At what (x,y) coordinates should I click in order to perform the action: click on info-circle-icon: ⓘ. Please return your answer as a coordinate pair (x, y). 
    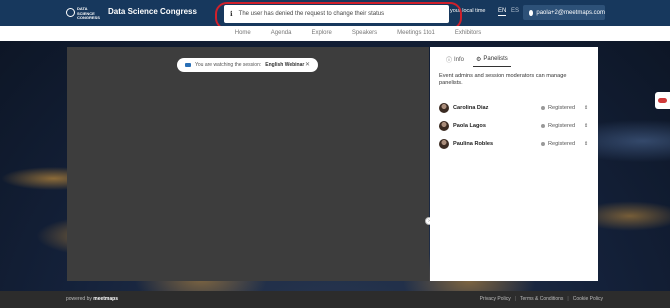
    Looking at the image, I should click on (449, 60).